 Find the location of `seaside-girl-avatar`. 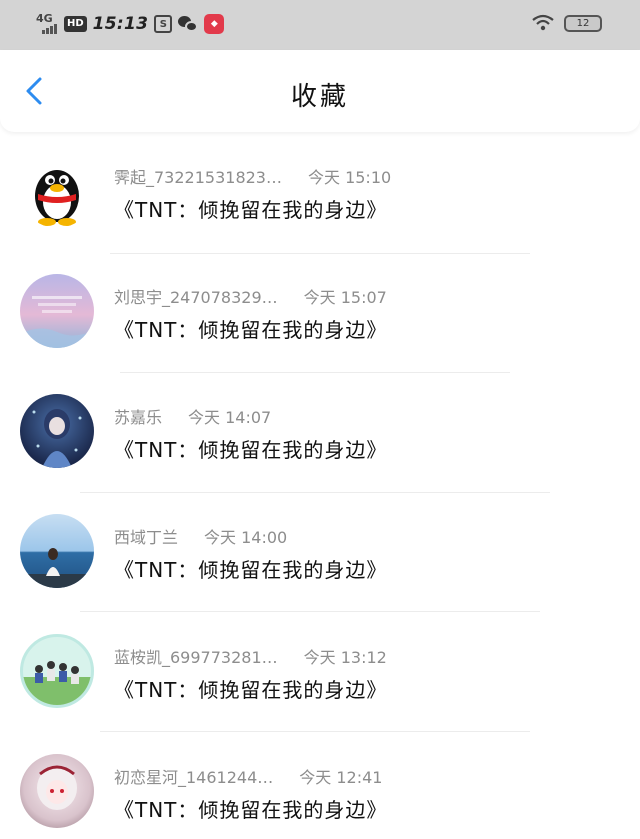

seaside-girl-avatar is located at coordinates (57, 551).